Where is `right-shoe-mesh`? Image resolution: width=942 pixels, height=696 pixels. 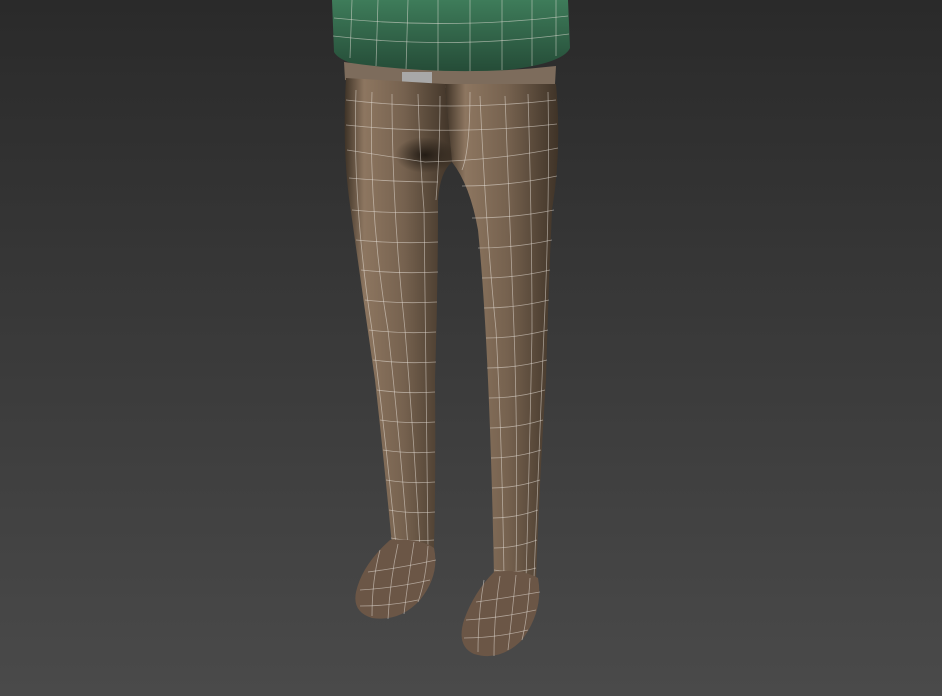 right-shoe-mesh is located at coordinates (501, 613).